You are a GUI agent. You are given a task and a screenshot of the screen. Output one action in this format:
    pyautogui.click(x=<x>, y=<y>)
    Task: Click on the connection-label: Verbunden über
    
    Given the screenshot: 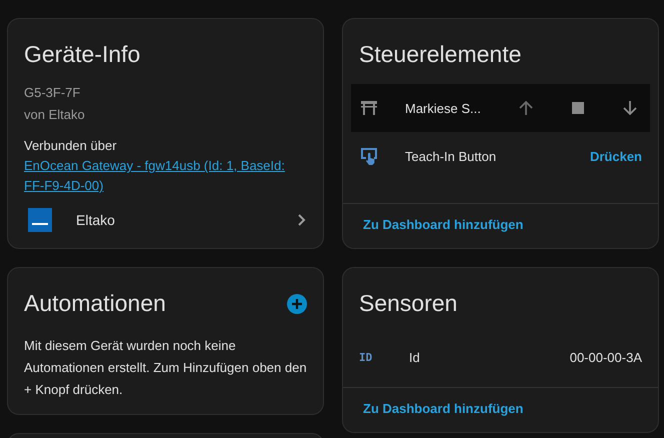 What is the action you would take?
    pyautogui.click(x=70, y=145)
    